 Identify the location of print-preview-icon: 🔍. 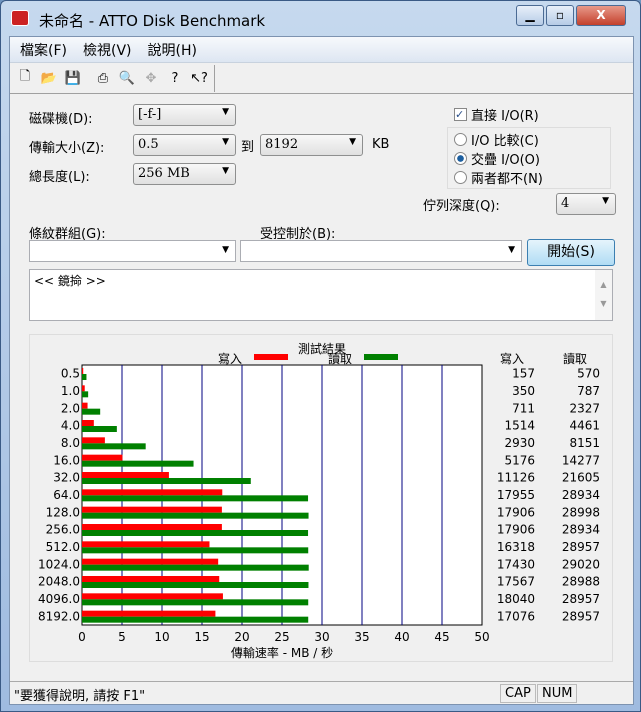
(127, 78).